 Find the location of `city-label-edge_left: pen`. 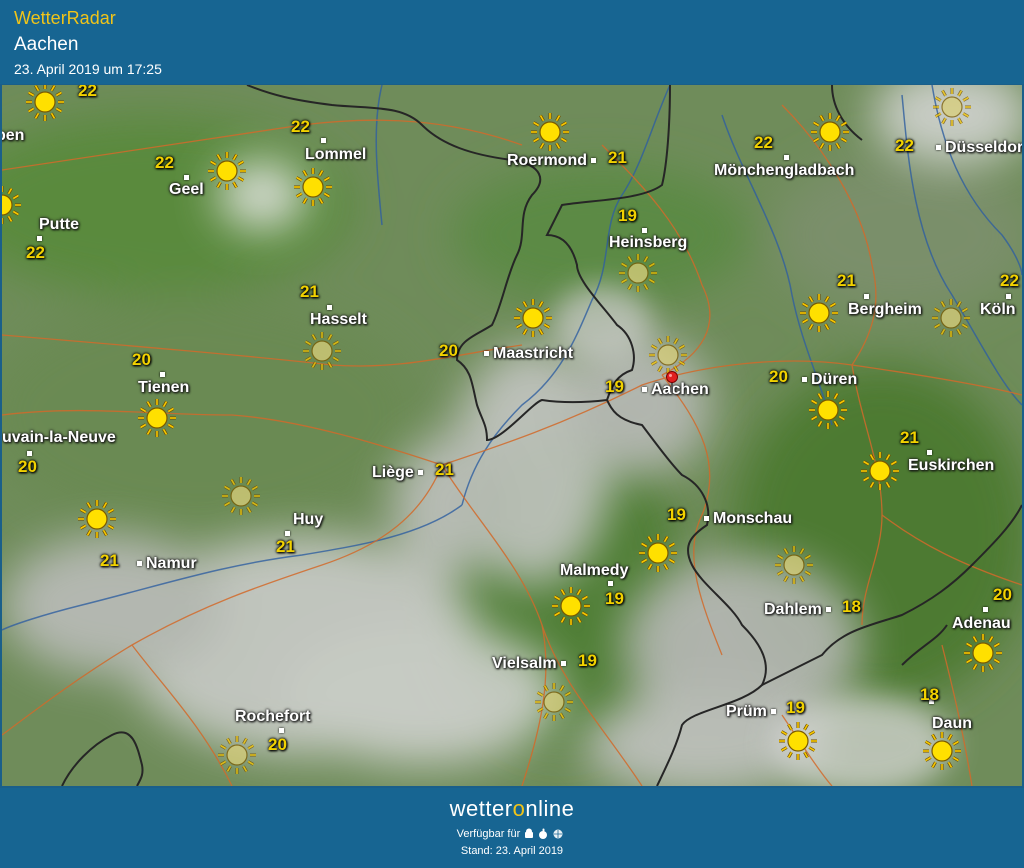

city-label-edge_left: pen is located at coordinates (13, 136).